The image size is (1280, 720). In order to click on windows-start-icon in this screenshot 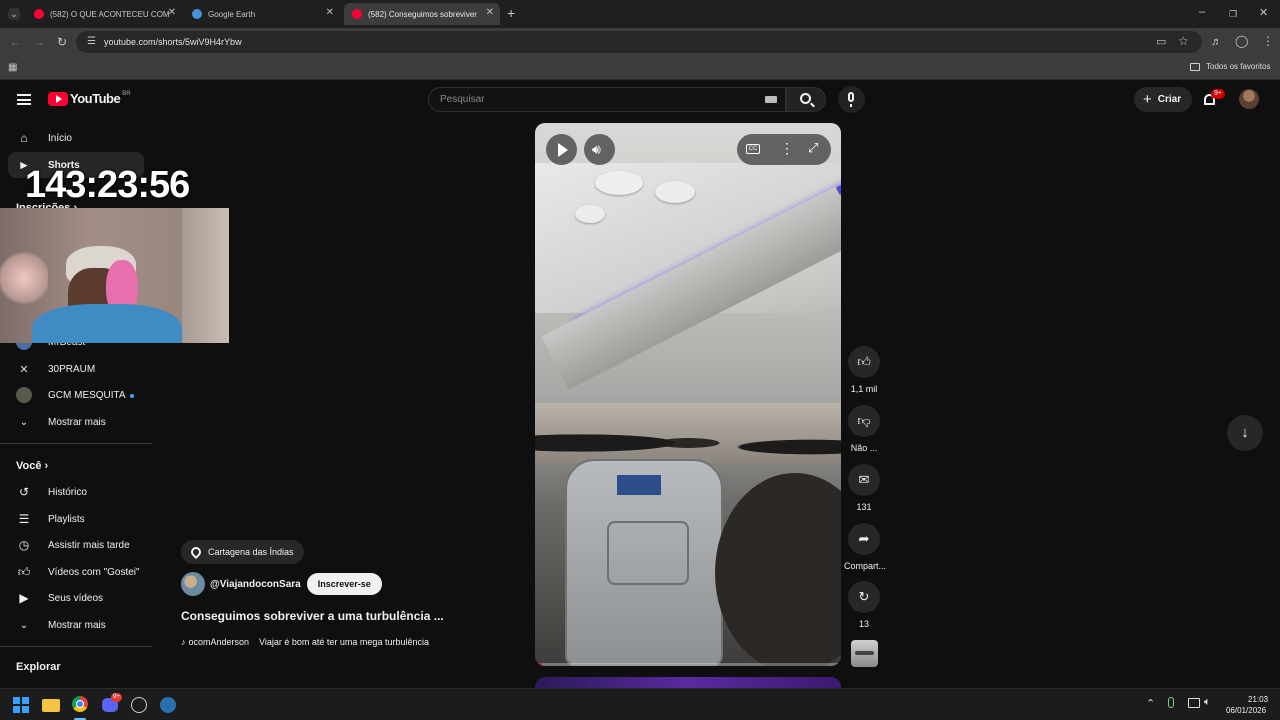, I will do `click(22, 705)`.